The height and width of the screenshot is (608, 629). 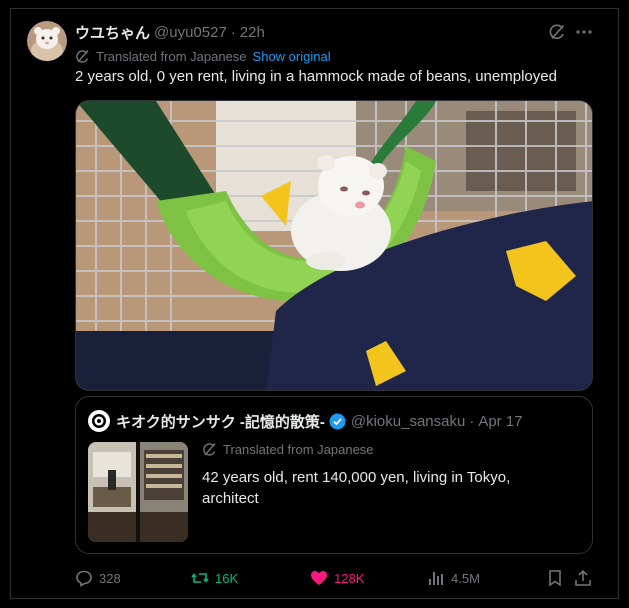 What do you see at coordinates (618, 303) in the screenshot?
I see `frame-right-border` at bounding box center [618, 303].